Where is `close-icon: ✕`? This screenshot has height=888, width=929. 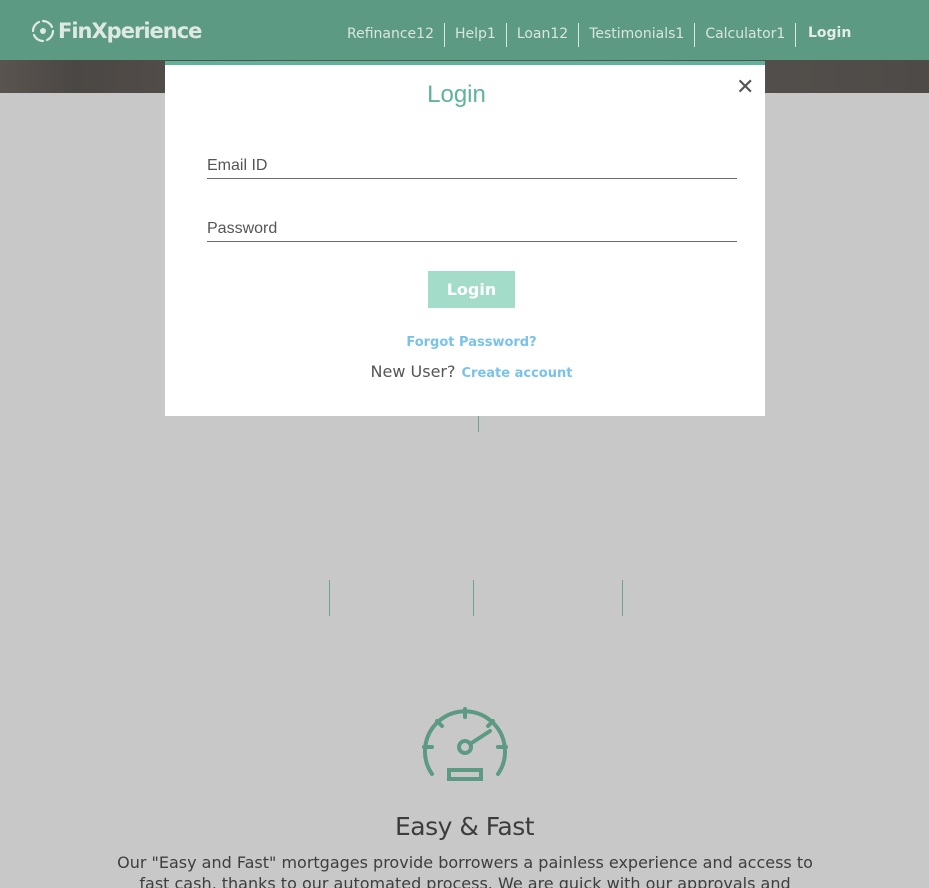 close-icon: ✕ is located at coordinates (745, 88).